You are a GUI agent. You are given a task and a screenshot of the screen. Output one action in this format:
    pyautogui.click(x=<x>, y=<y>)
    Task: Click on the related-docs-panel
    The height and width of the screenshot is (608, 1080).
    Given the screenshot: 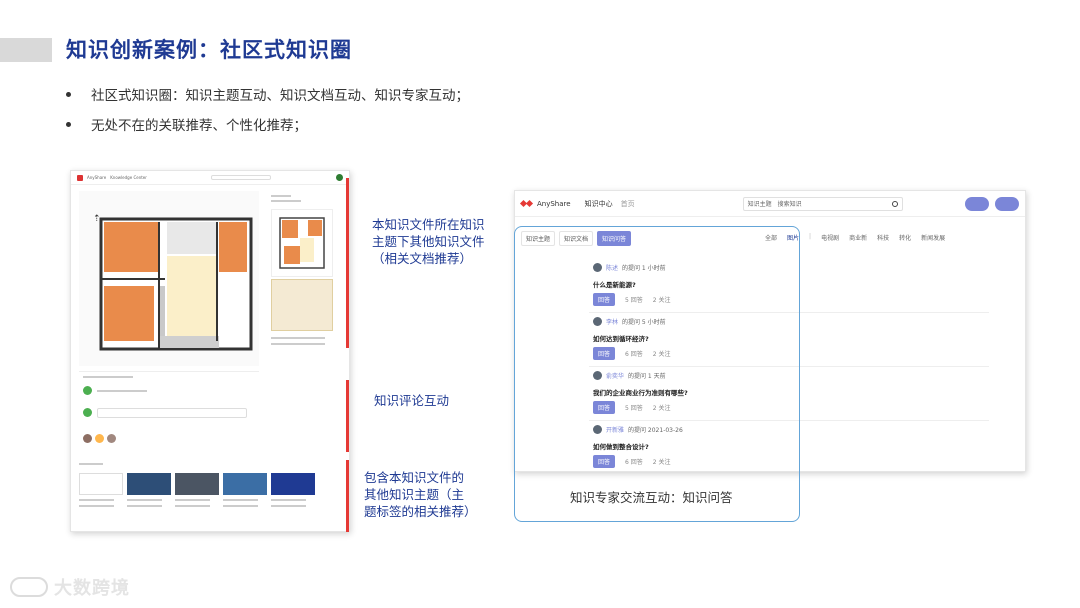 What is the action you would take?
    pyautogui.click(x=306, y=271)
    